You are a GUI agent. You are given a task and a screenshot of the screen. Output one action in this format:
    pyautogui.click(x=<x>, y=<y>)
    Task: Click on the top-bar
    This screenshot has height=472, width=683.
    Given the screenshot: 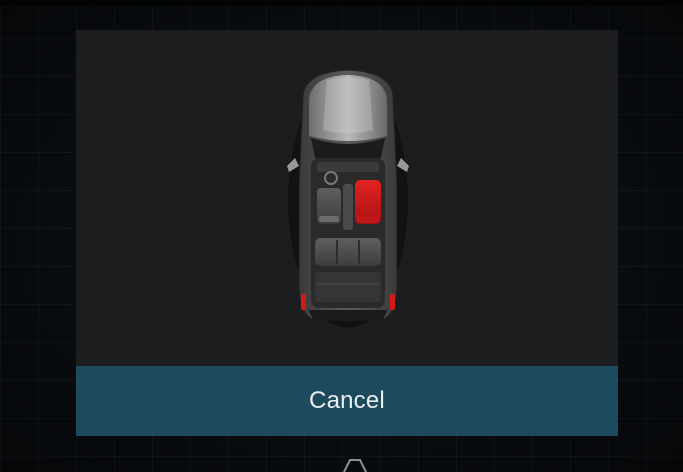 What is the action you would take?
    pyautogui.click(x=341, y=3)
    